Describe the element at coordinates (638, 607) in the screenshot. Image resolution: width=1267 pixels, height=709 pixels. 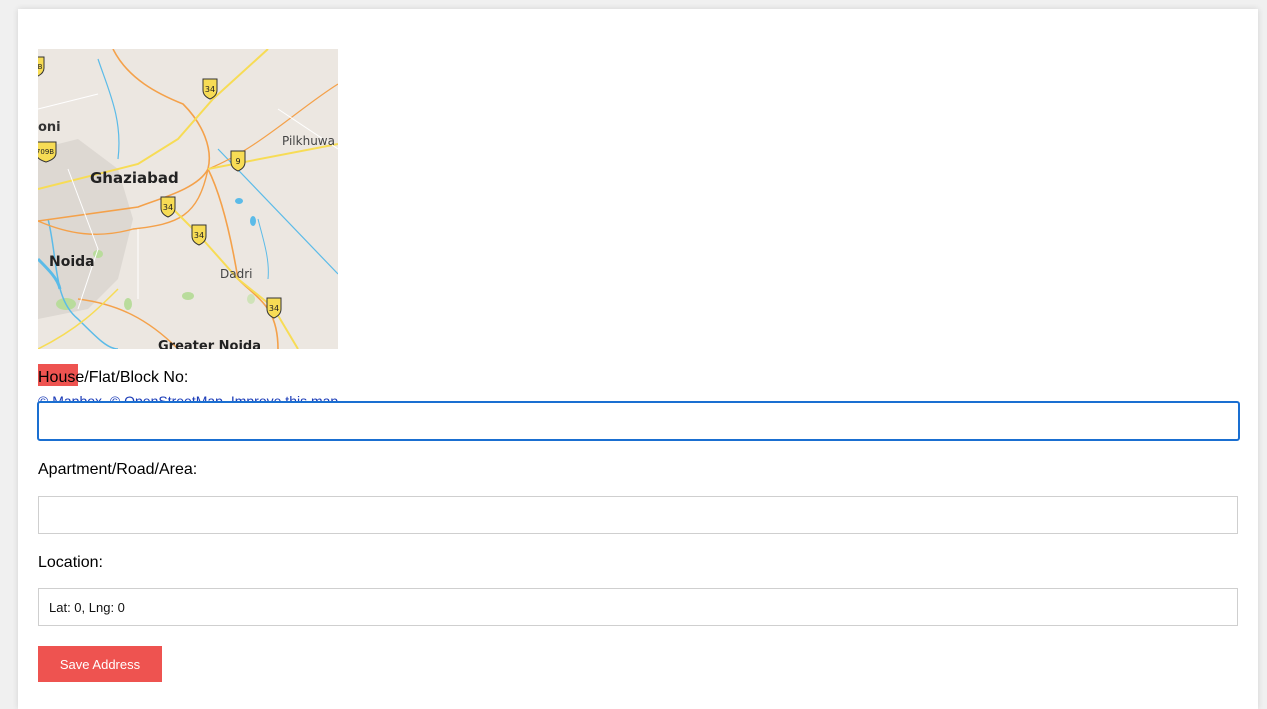
I see `location-input` at that location.